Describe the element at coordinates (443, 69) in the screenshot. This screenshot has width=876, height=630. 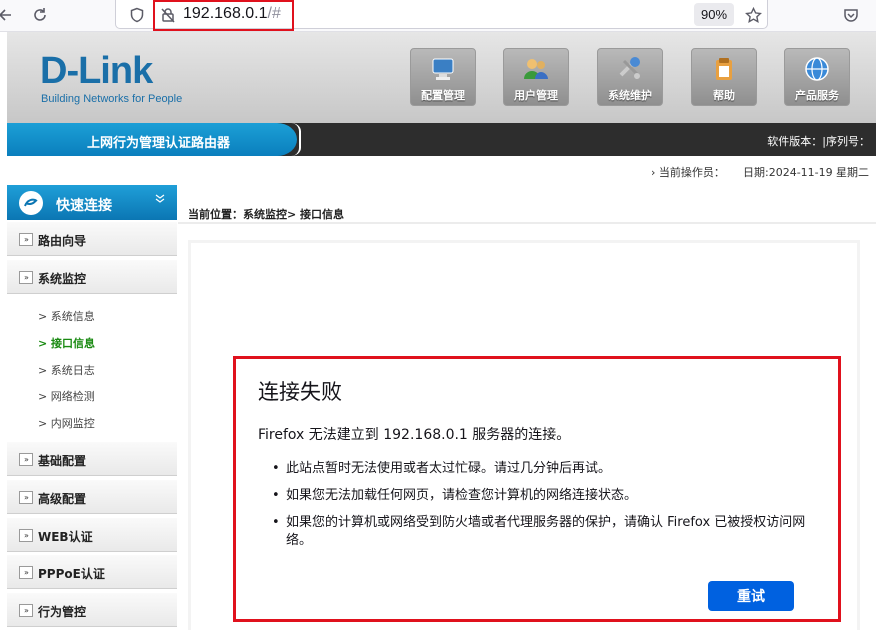
I see `computer-icon` at that location.